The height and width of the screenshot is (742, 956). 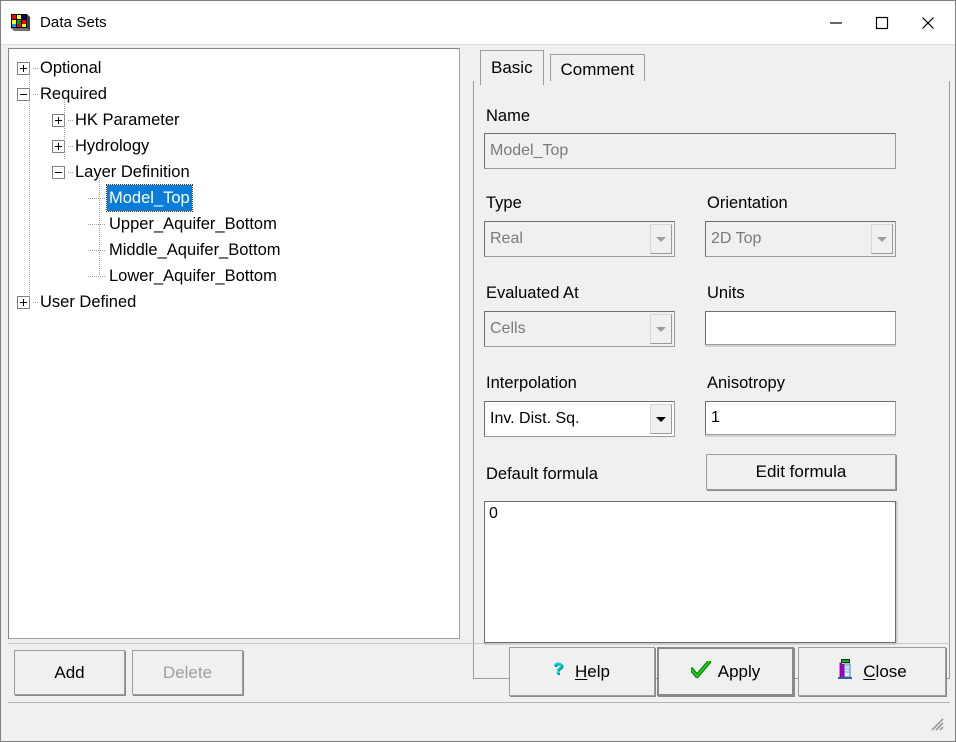 I want to click on tree-item-label: User Defined, so click(x=88, y=302).